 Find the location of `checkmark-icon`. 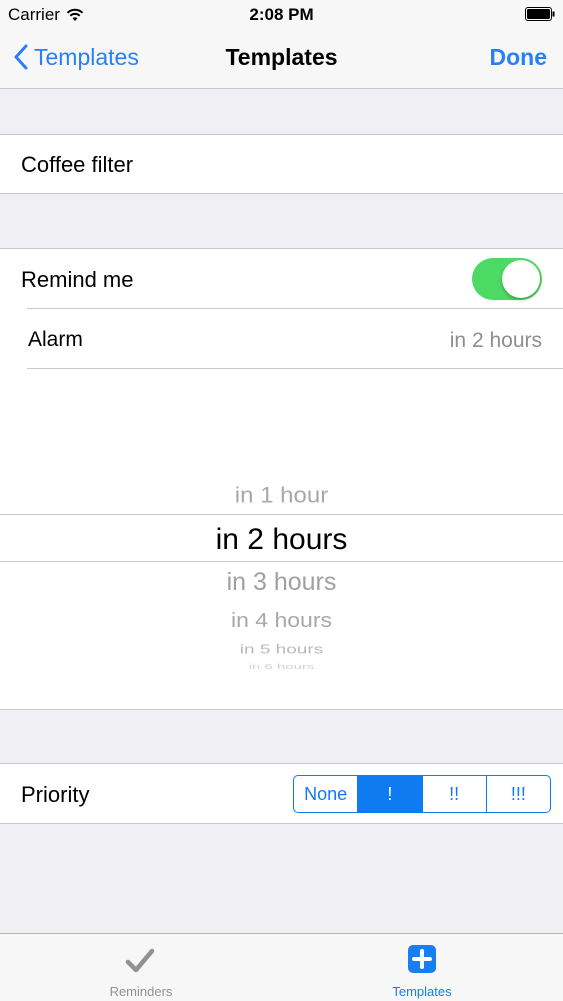

checkmark-icon is located at coordinates (140, 960).